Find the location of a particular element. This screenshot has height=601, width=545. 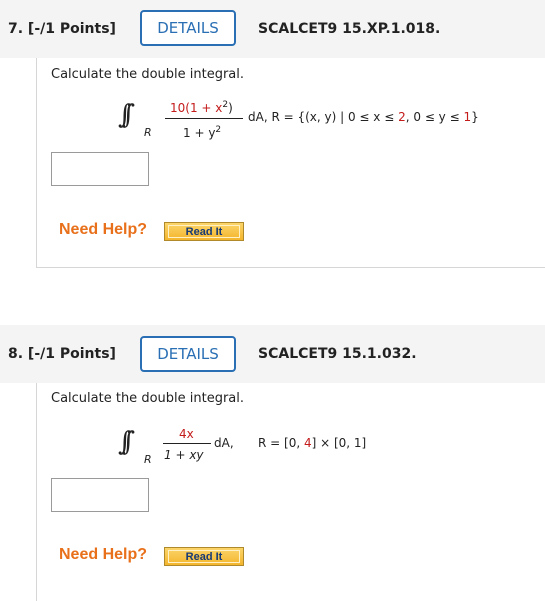

question-8-points: 8. [-/1 Points] is located at coordinates (62, 354).